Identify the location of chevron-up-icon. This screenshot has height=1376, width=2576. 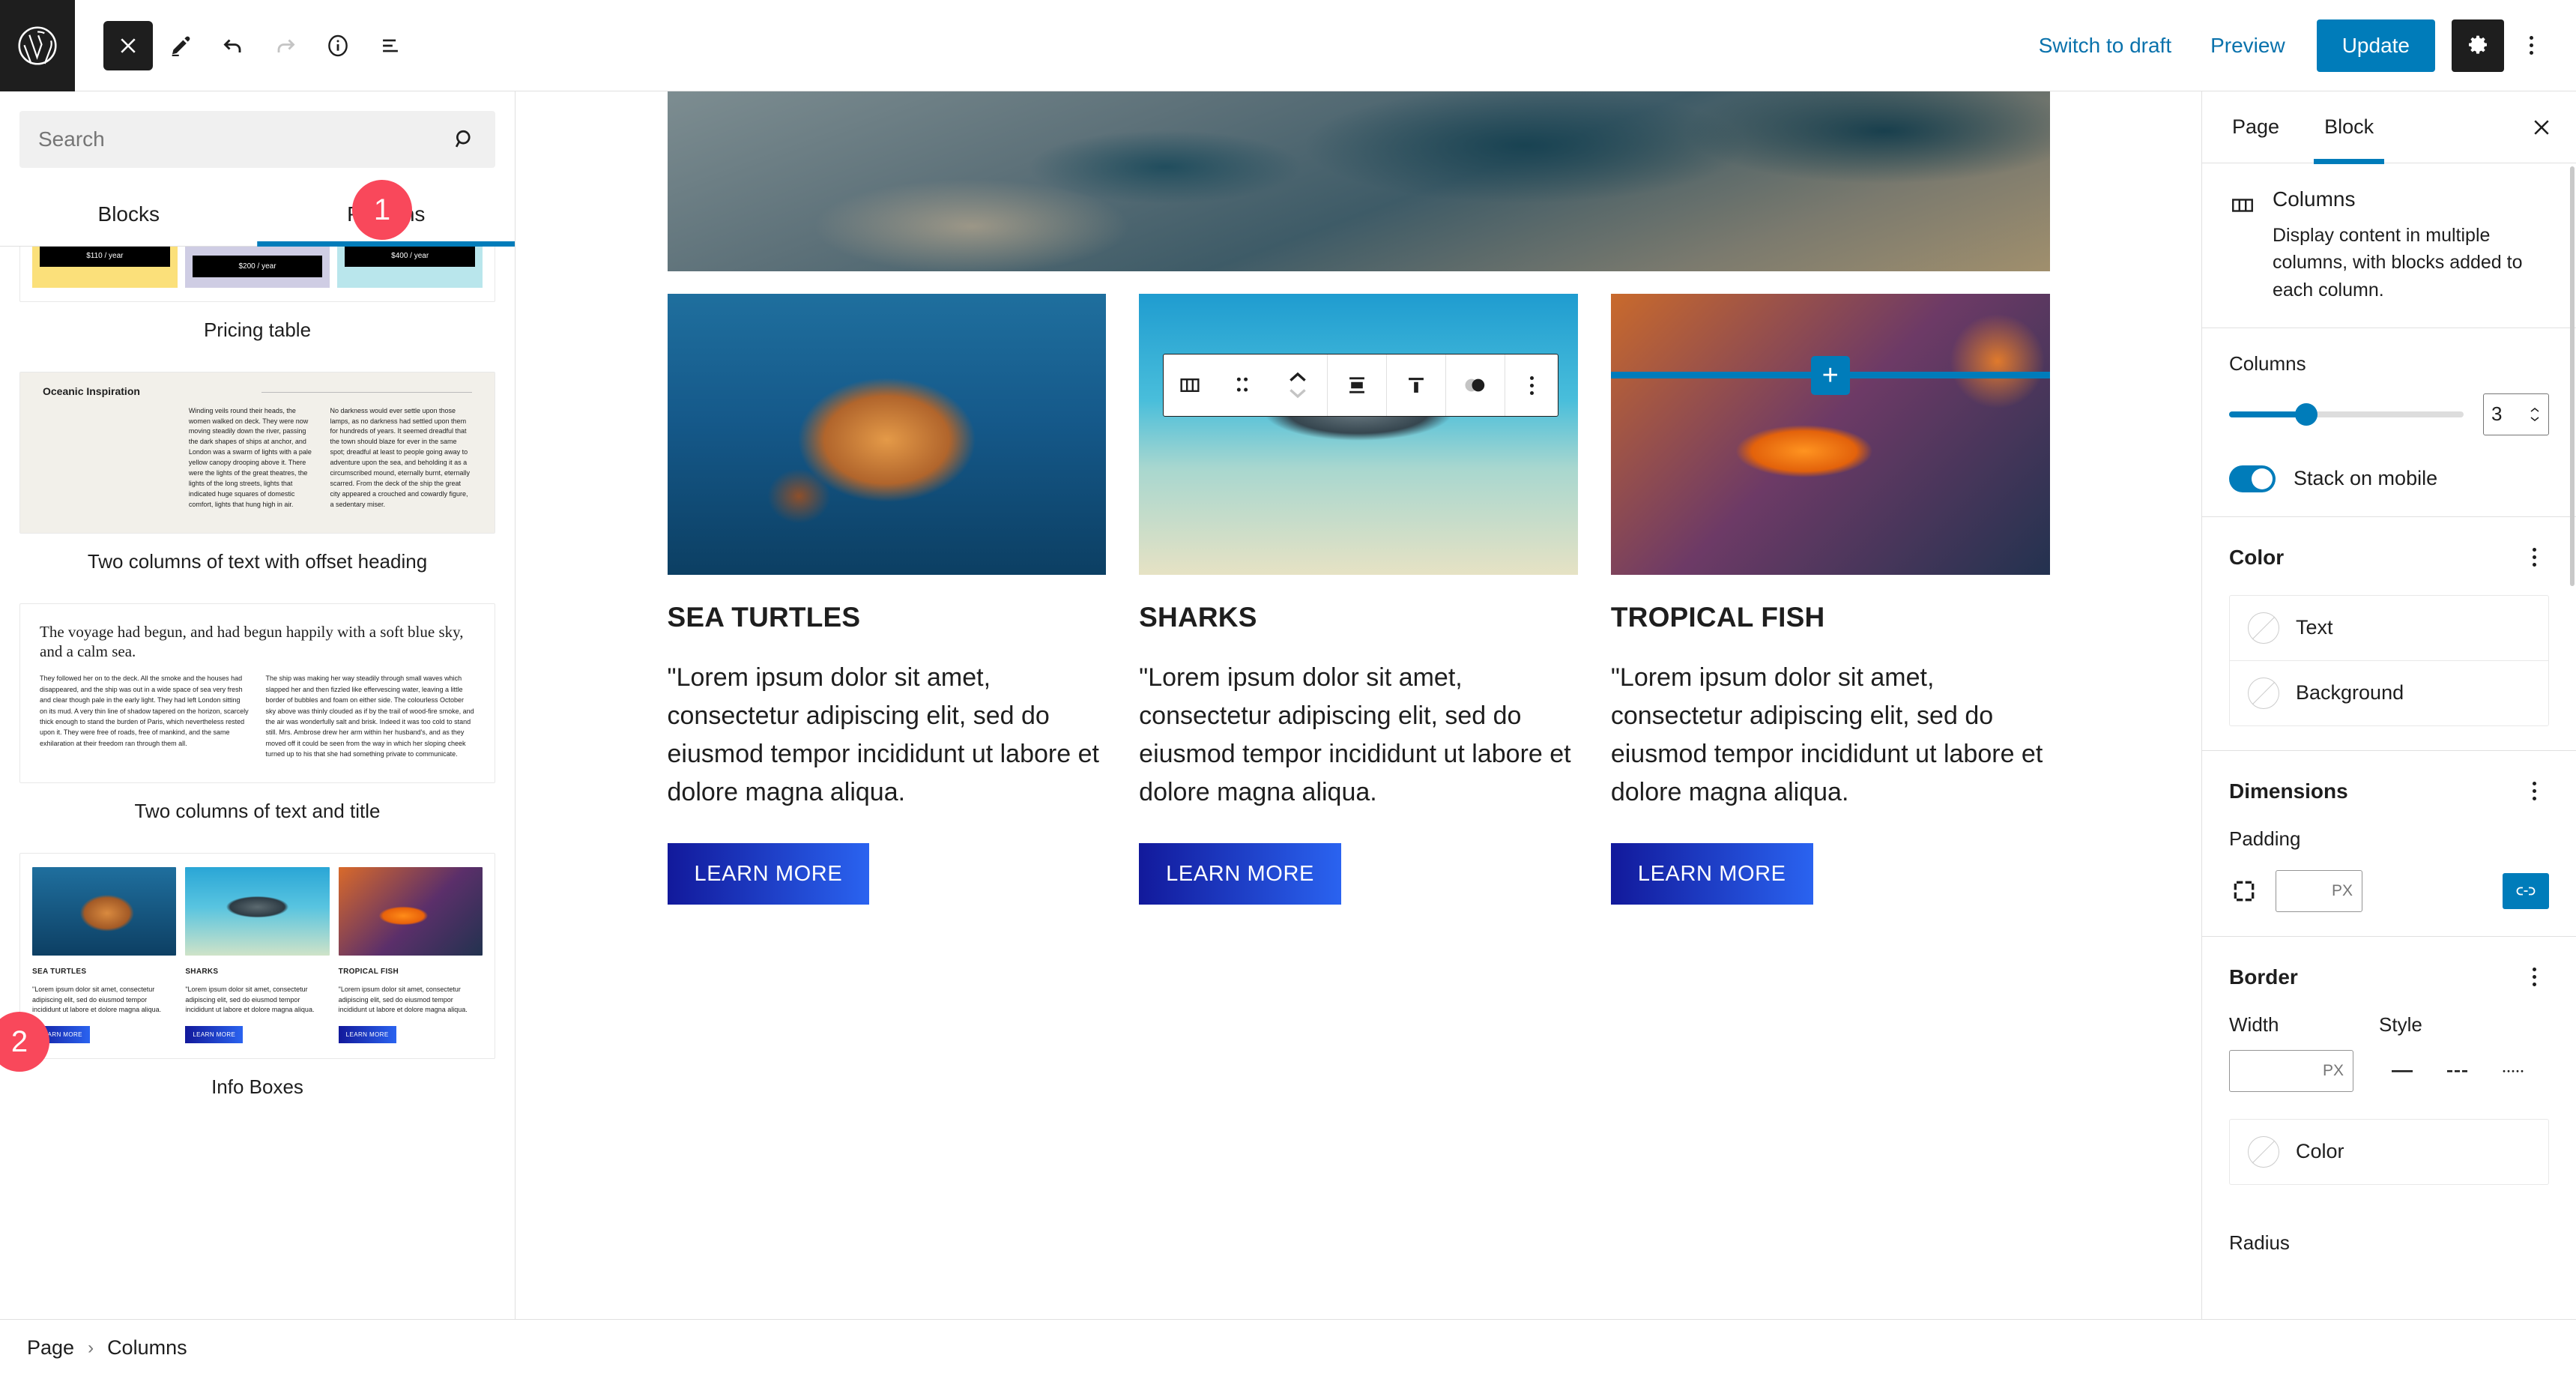
(1297, 385).